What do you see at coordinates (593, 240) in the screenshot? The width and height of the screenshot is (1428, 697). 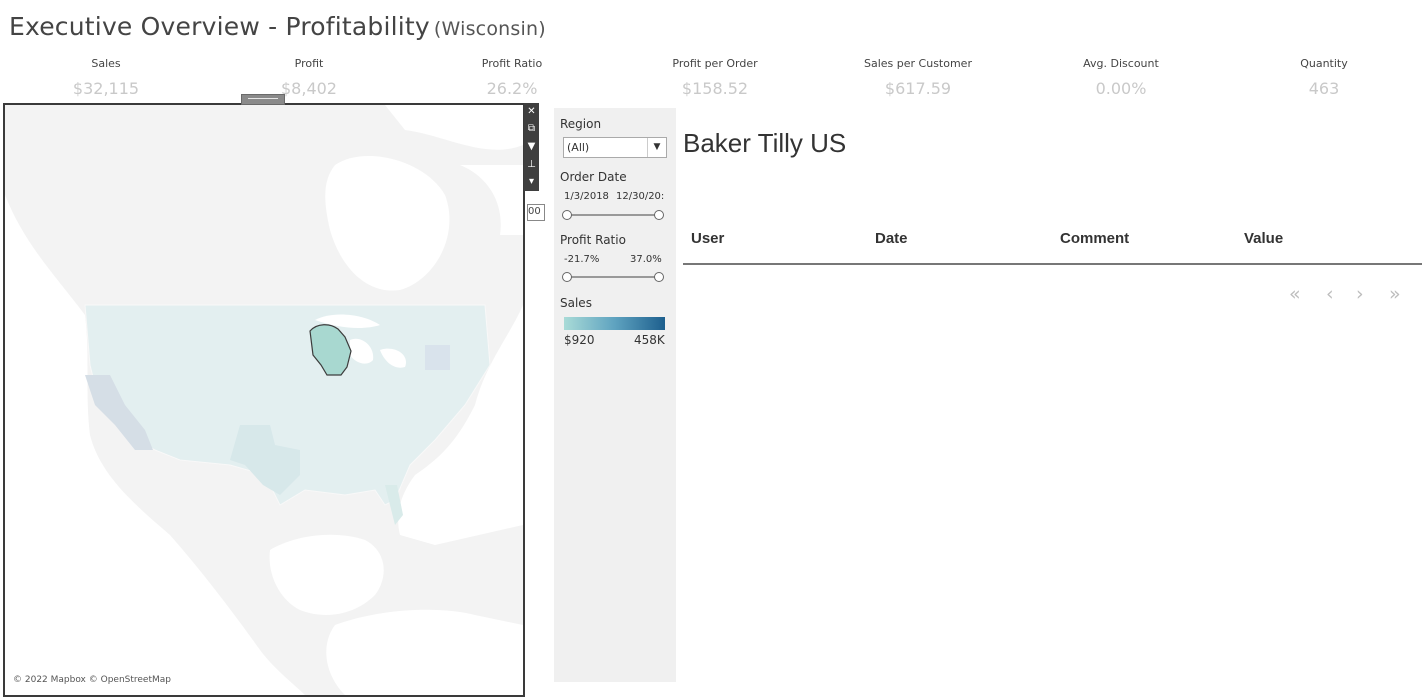 I see `profit-ratio-label: Profit Ratio` at bounding box center [593, 240].